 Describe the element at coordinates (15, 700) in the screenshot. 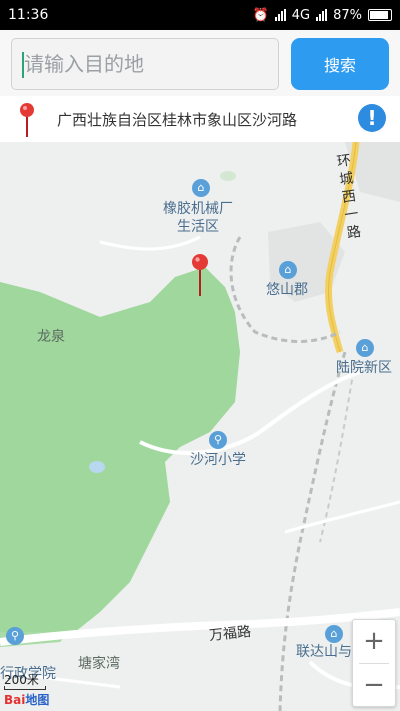

I see `baidu-logo-text: Bai` at that location.